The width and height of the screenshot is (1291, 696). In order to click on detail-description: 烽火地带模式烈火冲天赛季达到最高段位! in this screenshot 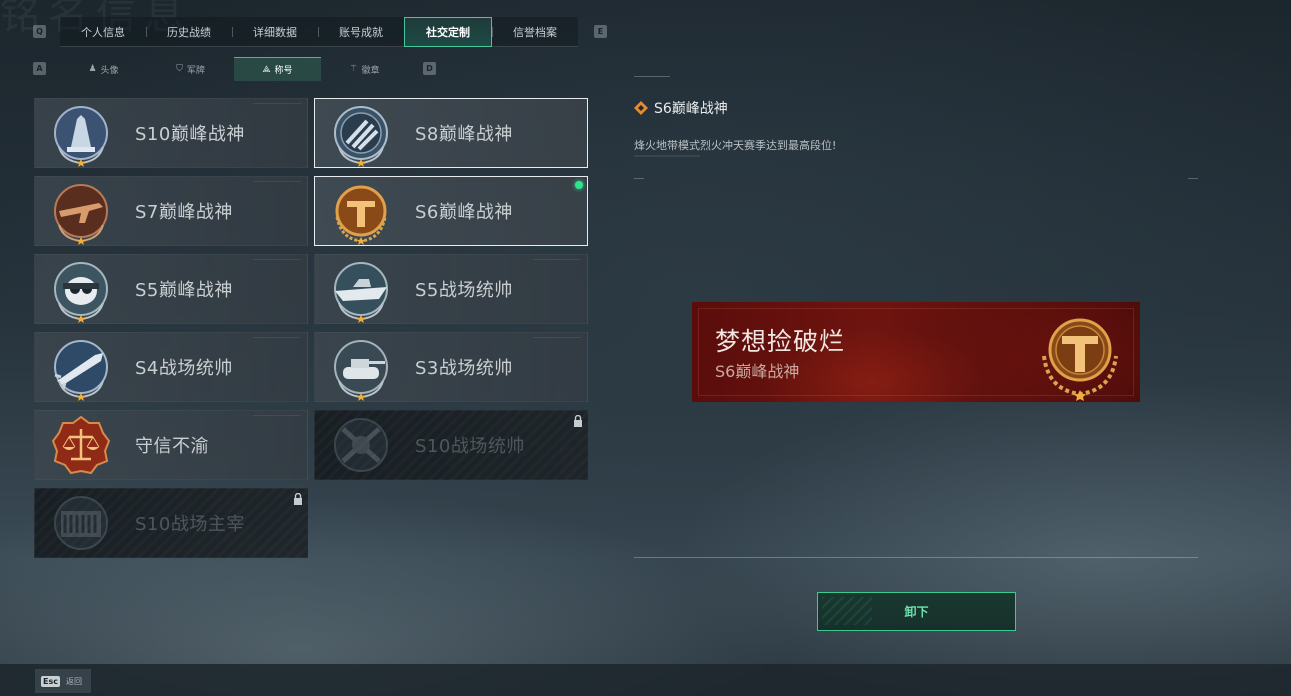, I will do `click(735, 145)`.